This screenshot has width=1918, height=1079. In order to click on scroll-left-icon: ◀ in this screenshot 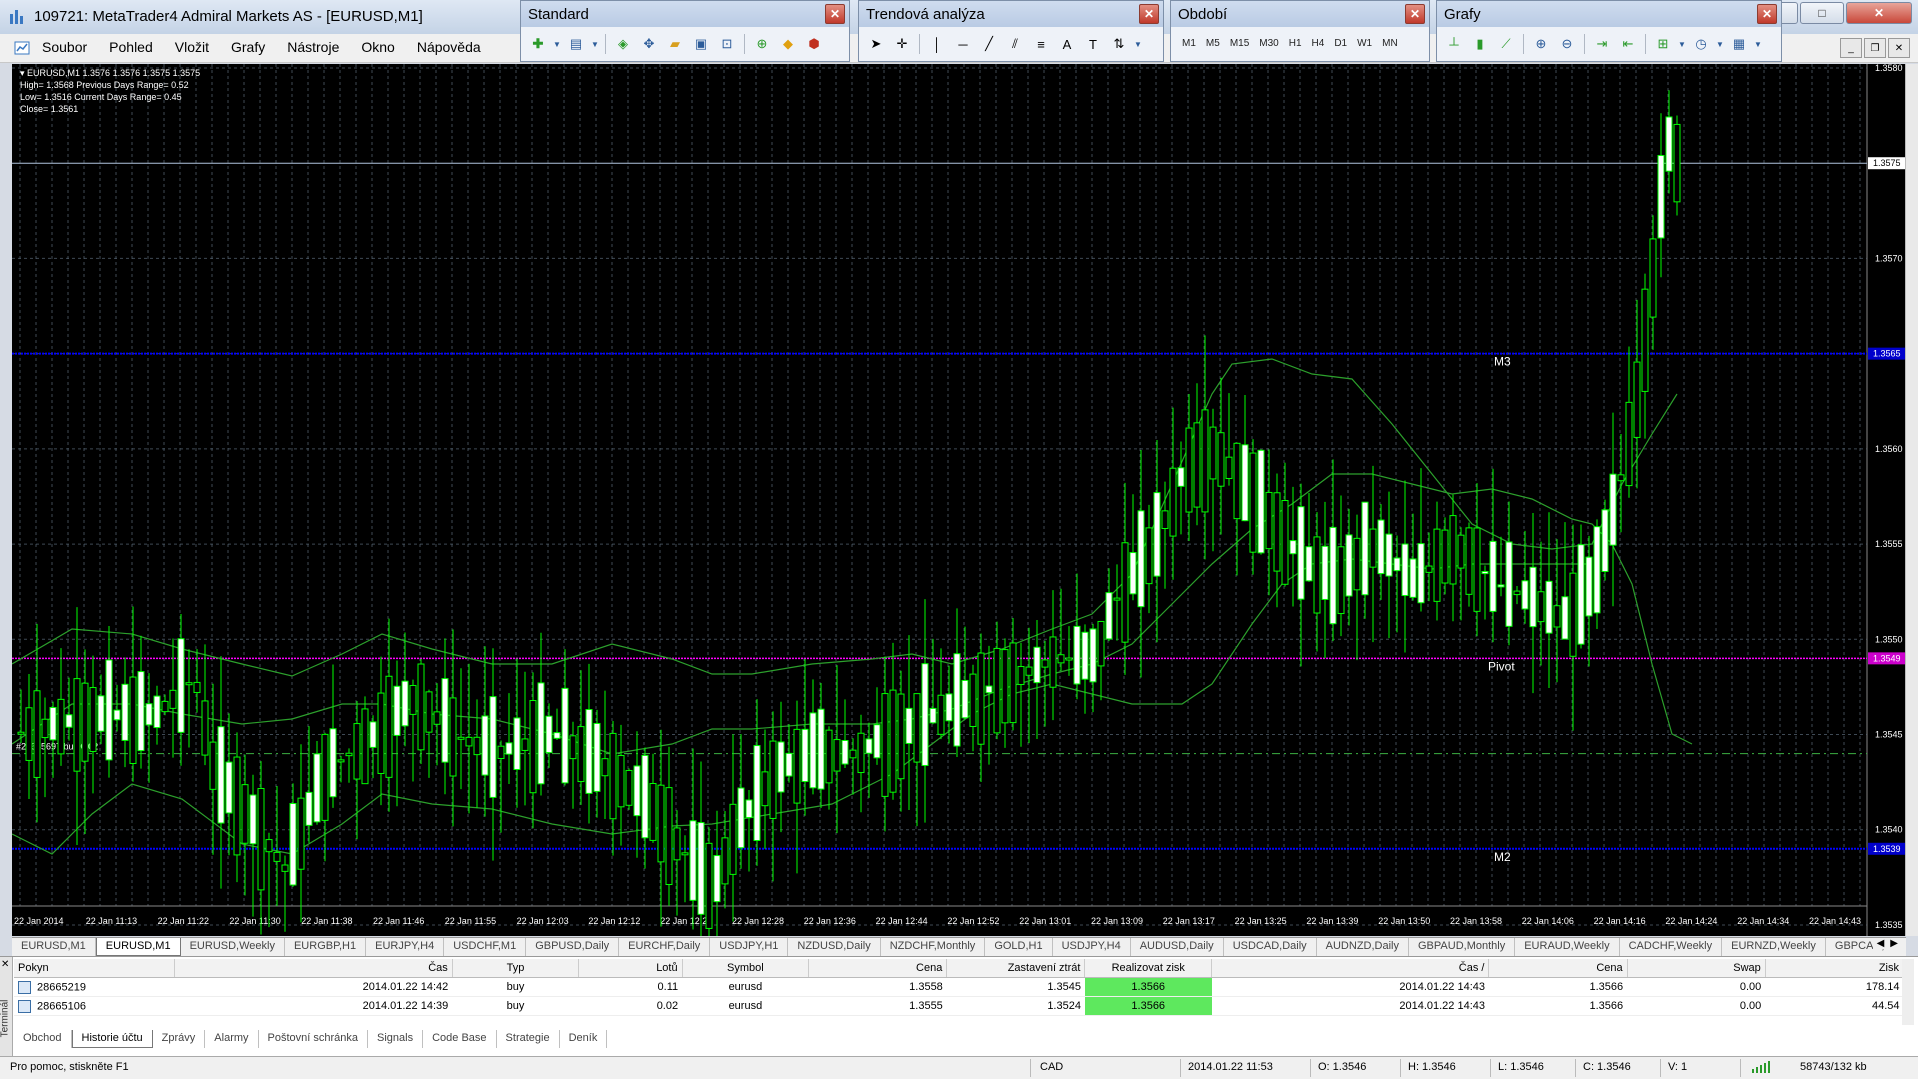, I will do `click(1881, 943)`.